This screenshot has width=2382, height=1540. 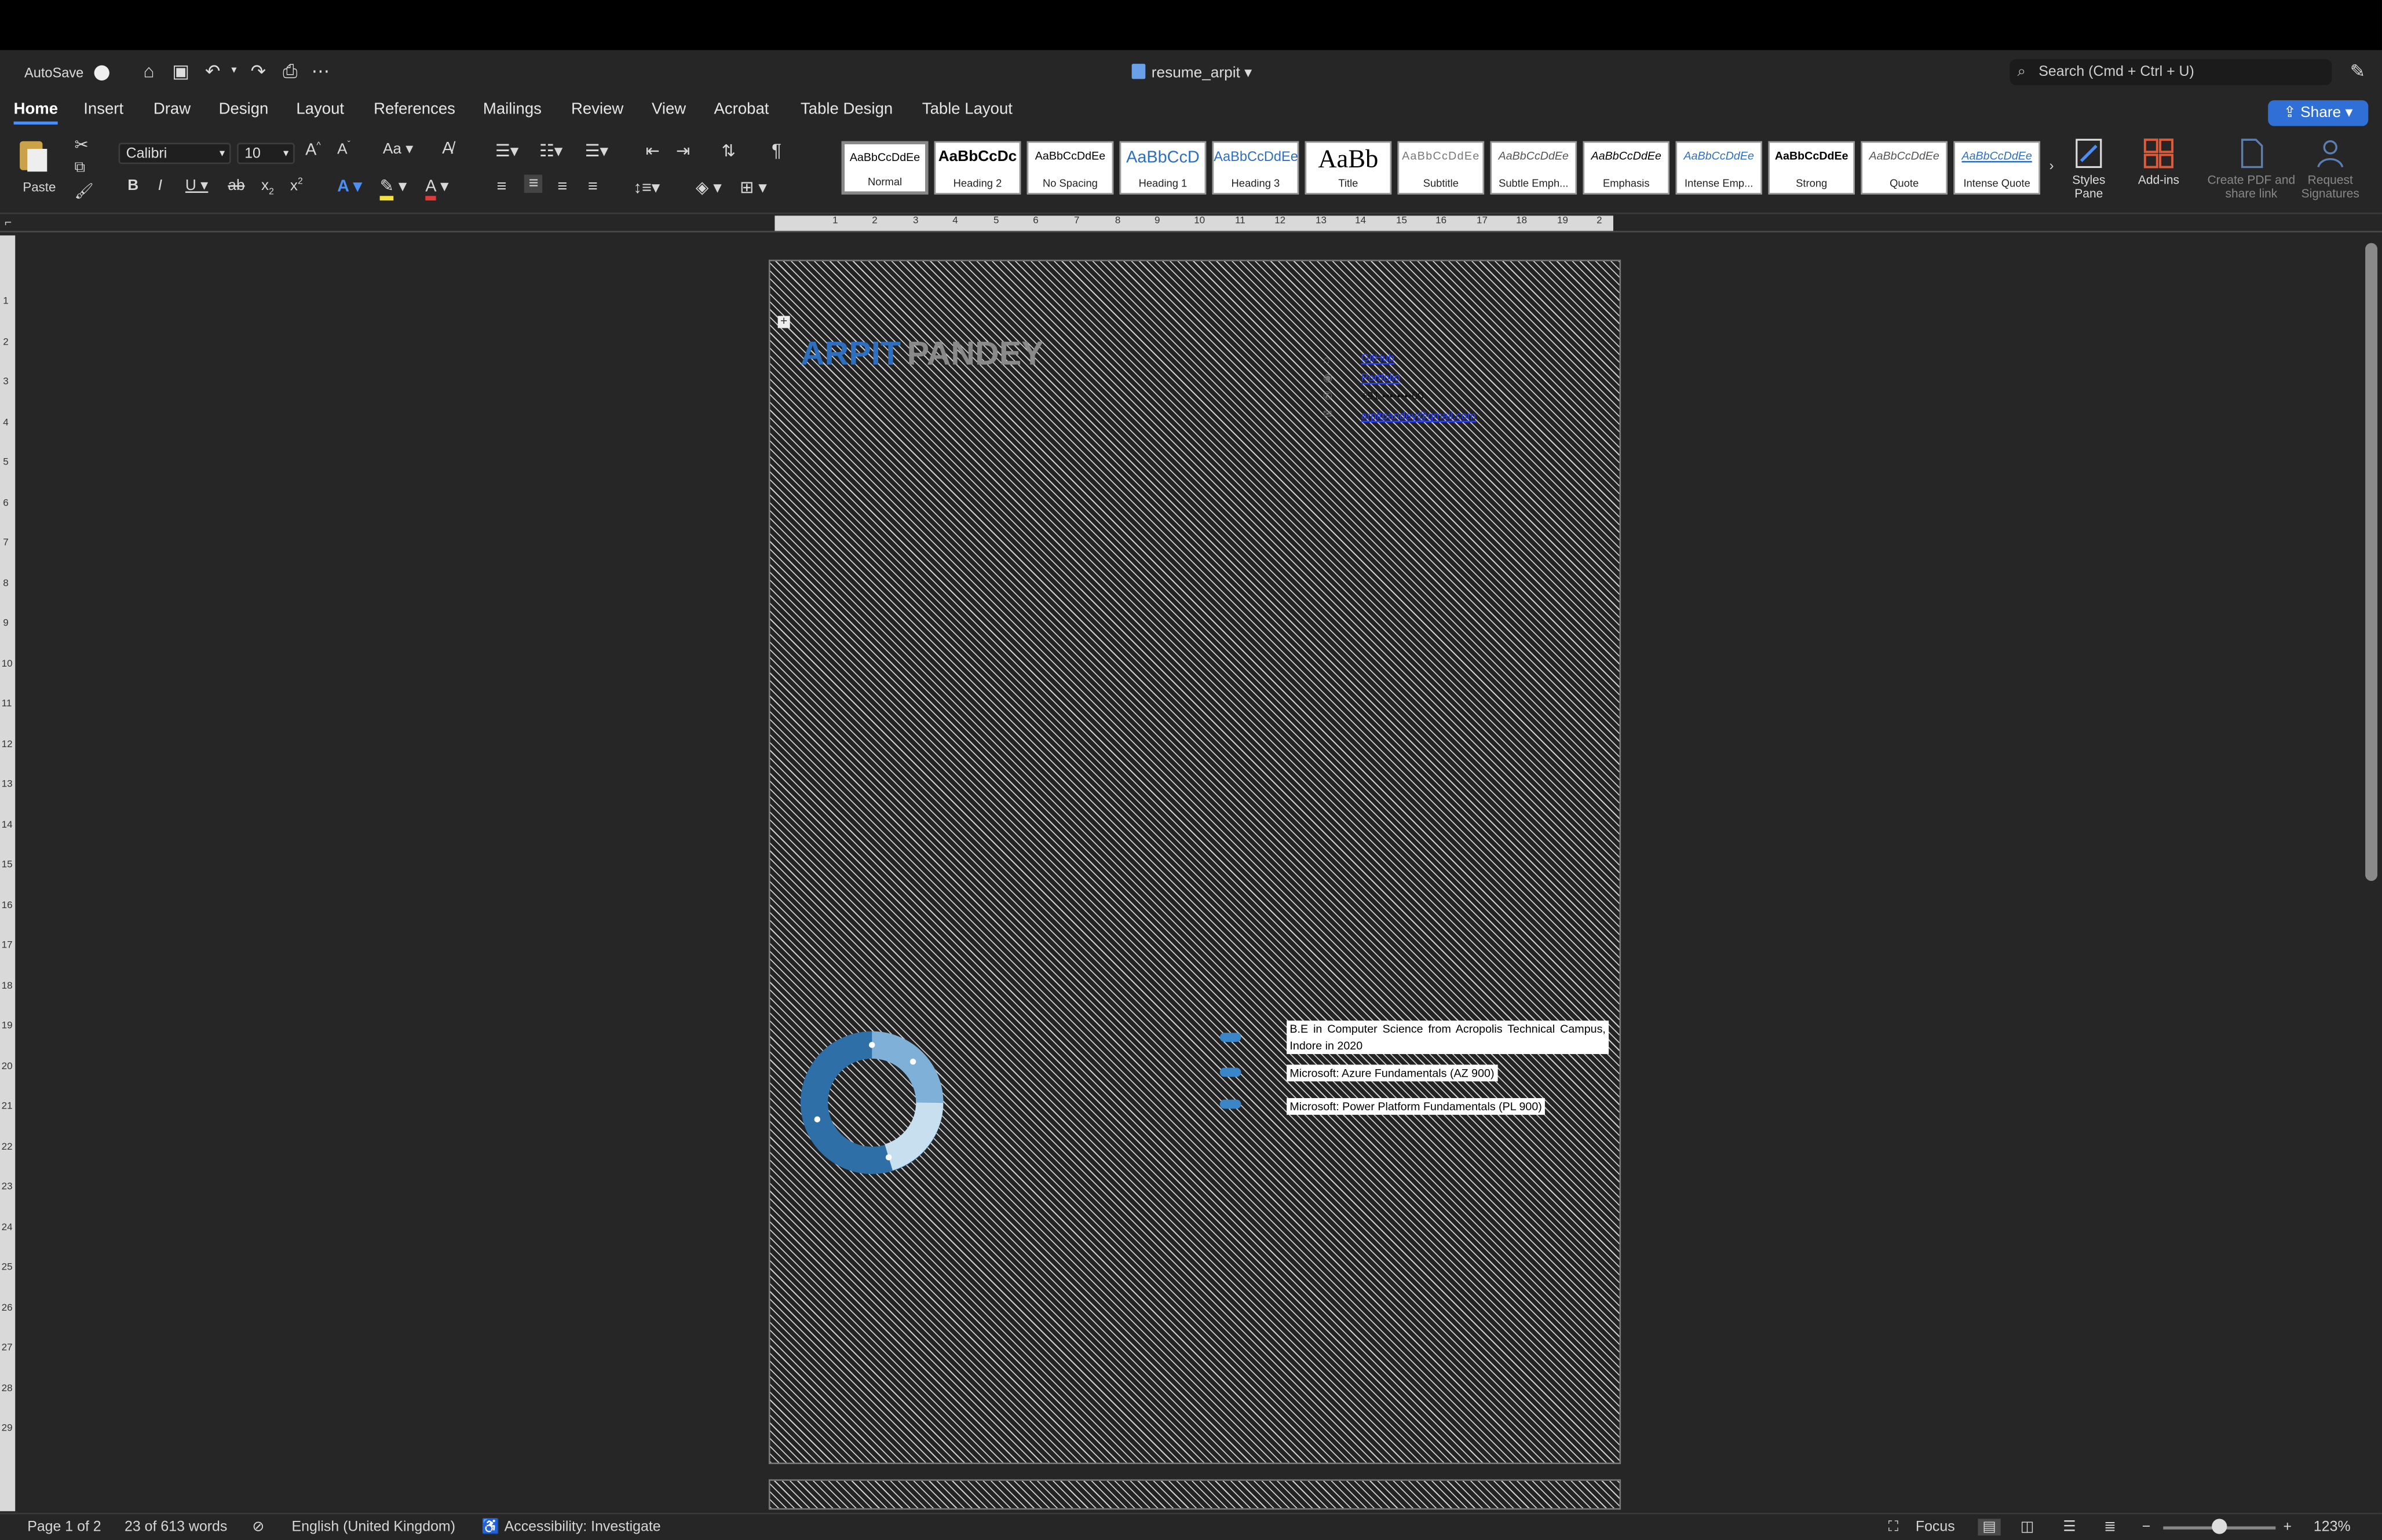 I want to click on paste-icon, so click(x=36, y=154).